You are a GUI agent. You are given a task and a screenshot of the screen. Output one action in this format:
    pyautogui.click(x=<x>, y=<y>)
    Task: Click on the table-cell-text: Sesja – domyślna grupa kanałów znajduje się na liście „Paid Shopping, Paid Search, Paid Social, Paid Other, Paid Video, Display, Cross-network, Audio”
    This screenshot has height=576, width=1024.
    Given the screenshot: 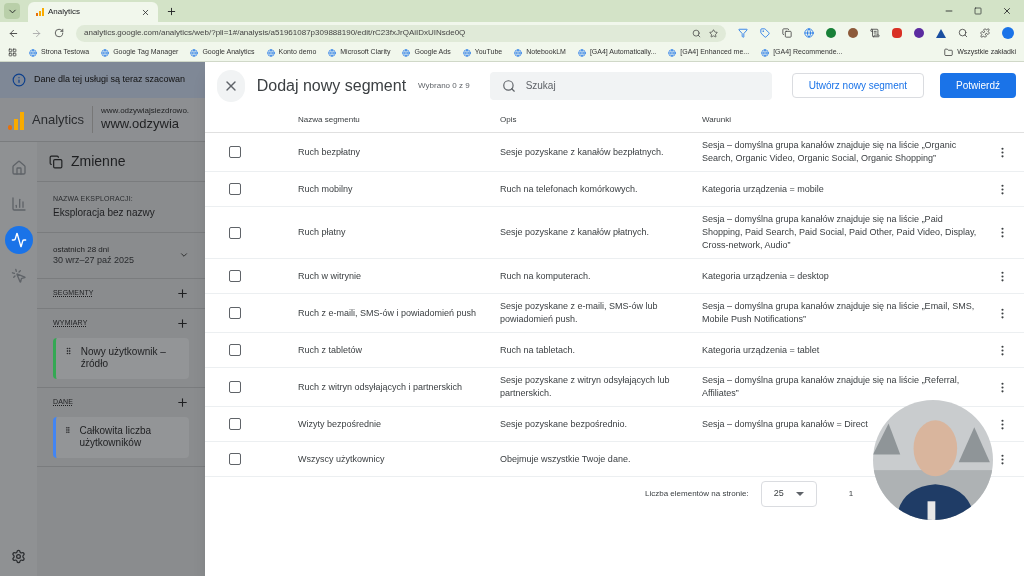 What is the action you would take?
    pyautogui.click(x=840, y=232)
    